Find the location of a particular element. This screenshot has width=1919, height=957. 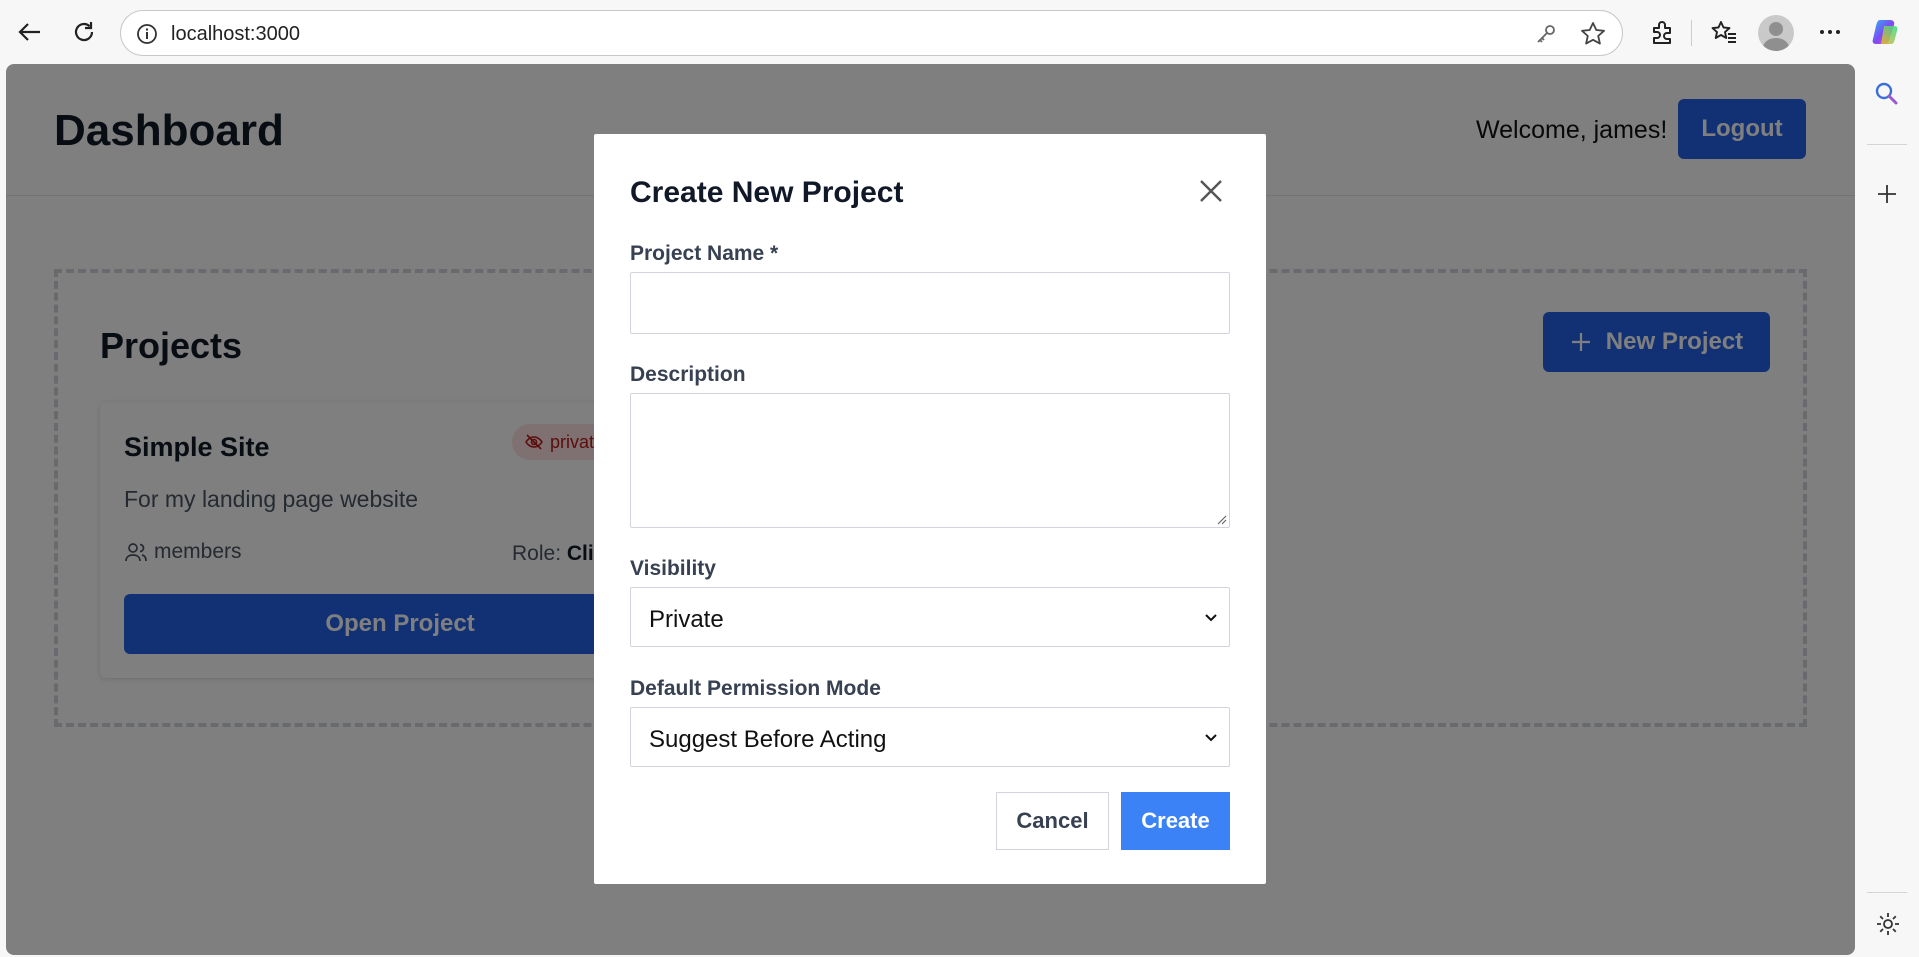

address-bar: localhost:3000 is located at coordinates (871, 33).